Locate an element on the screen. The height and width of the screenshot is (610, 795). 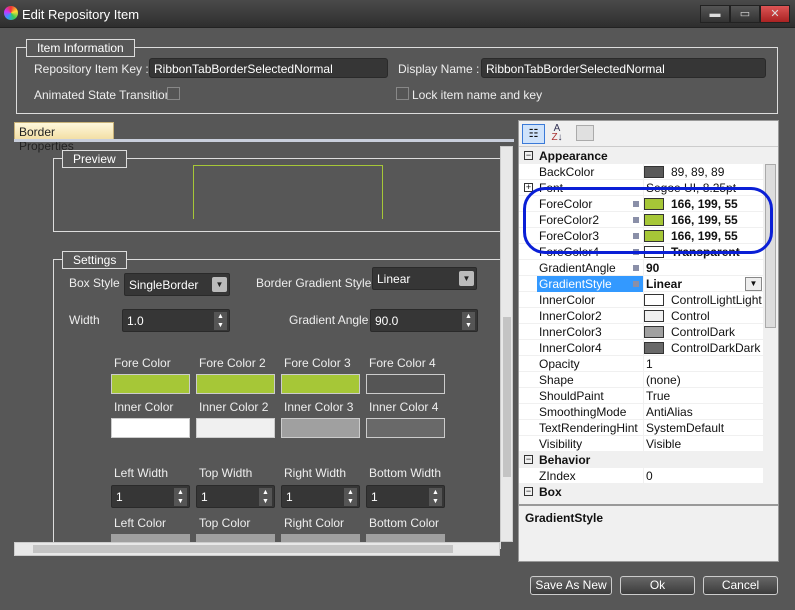
gradient-angle-stepper: 90.0 ▲ ▼ is located at coordinates (424, 320).